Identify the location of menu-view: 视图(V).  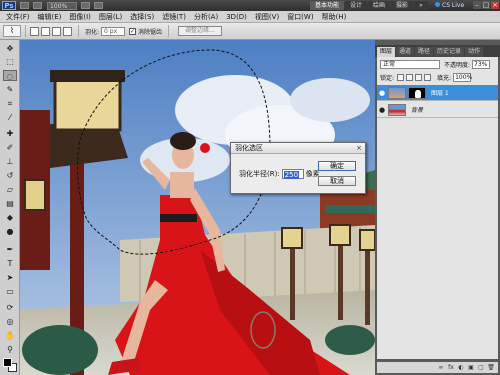
(267, 17).